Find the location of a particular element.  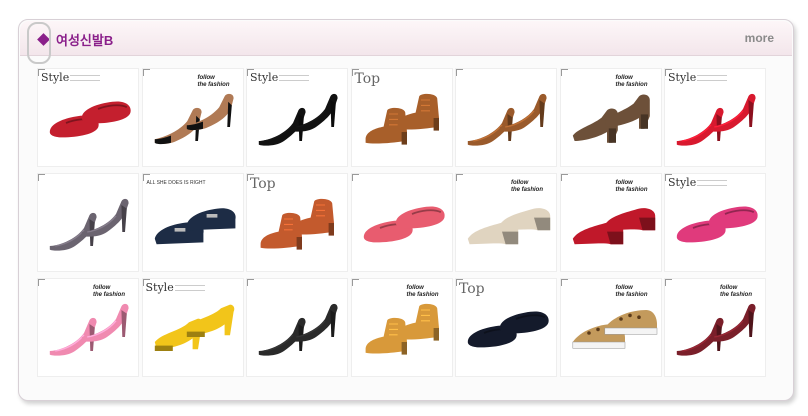

product-card: ALL SHE DOES IS RIGHT is located at coordinates (192, 222).